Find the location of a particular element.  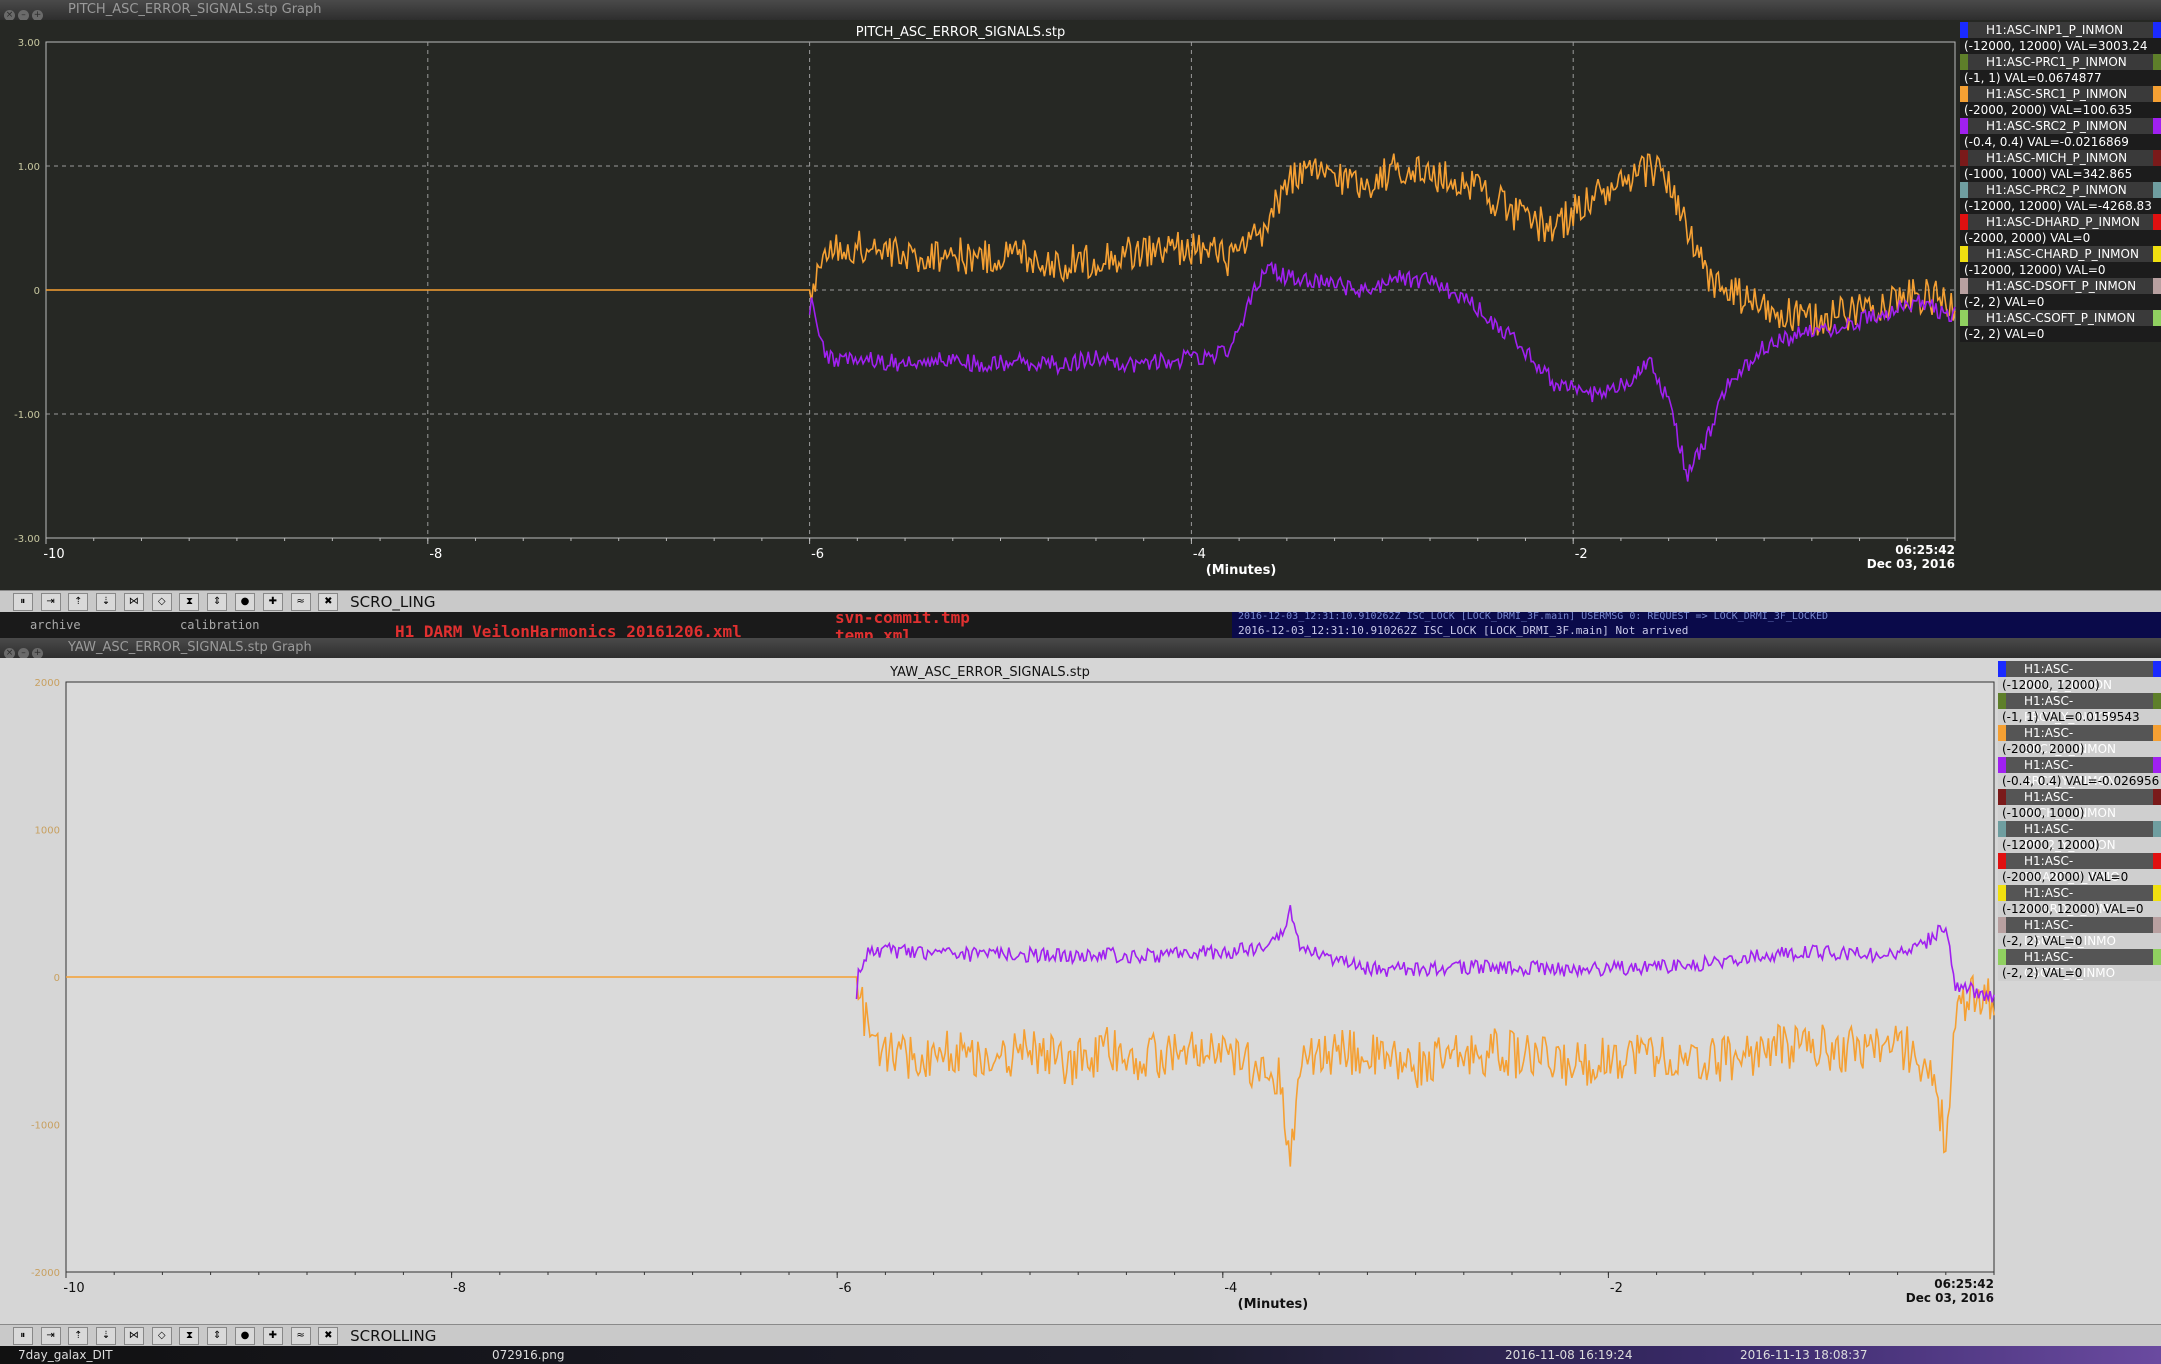

legend-channel-name: H1:ASC-SRC1_Y_INMON is located at coordinates (2079, 740).